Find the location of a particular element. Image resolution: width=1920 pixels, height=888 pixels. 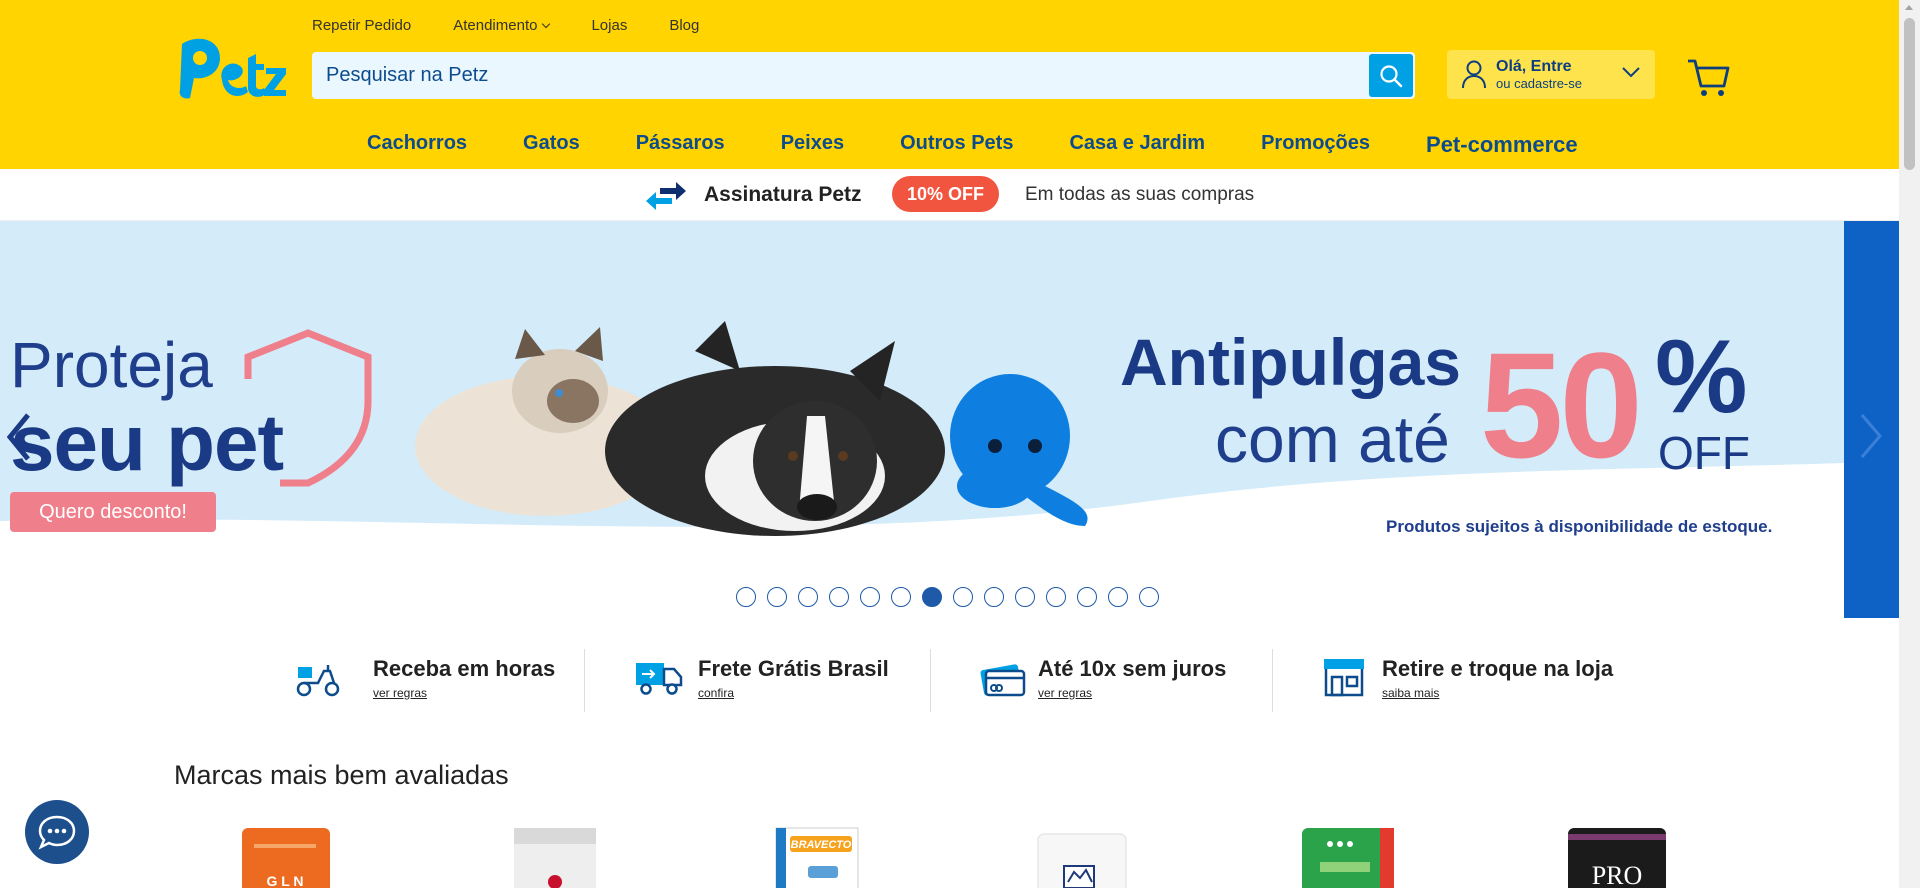

nav-other-pets: Outros Pets is located at coordinates (956, 145).